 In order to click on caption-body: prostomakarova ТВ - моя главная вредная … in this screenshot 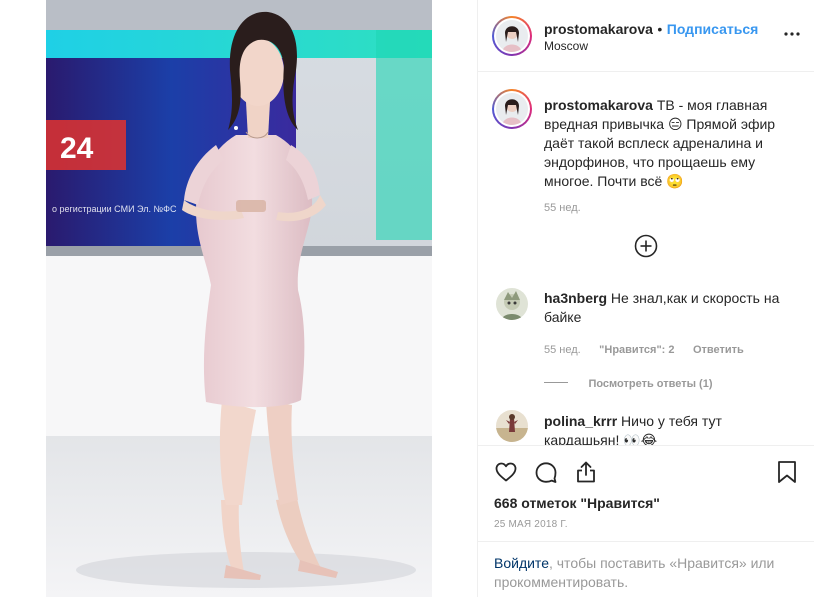, I will do `click(662, 143)`.